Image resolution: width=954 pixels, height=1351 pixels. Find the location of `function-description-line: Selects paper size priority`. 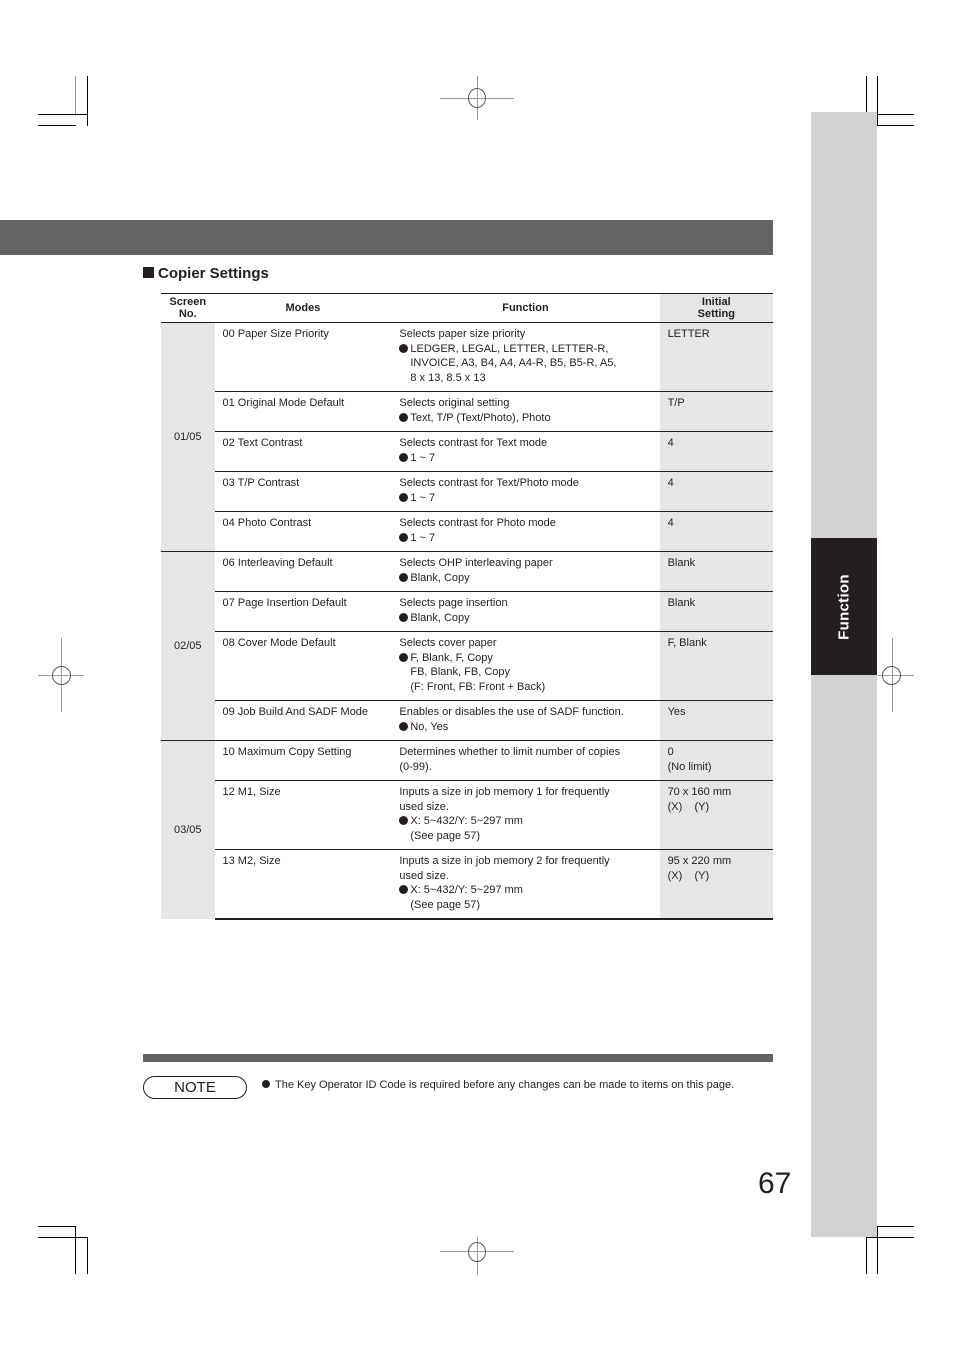

function-description-line: Selects paper size priority is located at coordinates (462, 334).